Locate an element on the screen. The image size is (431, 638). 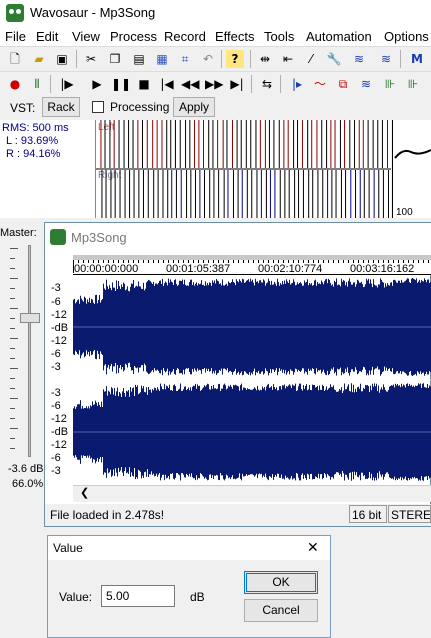
spectrum-icon: ≋ is located at coordinates (366, 84).